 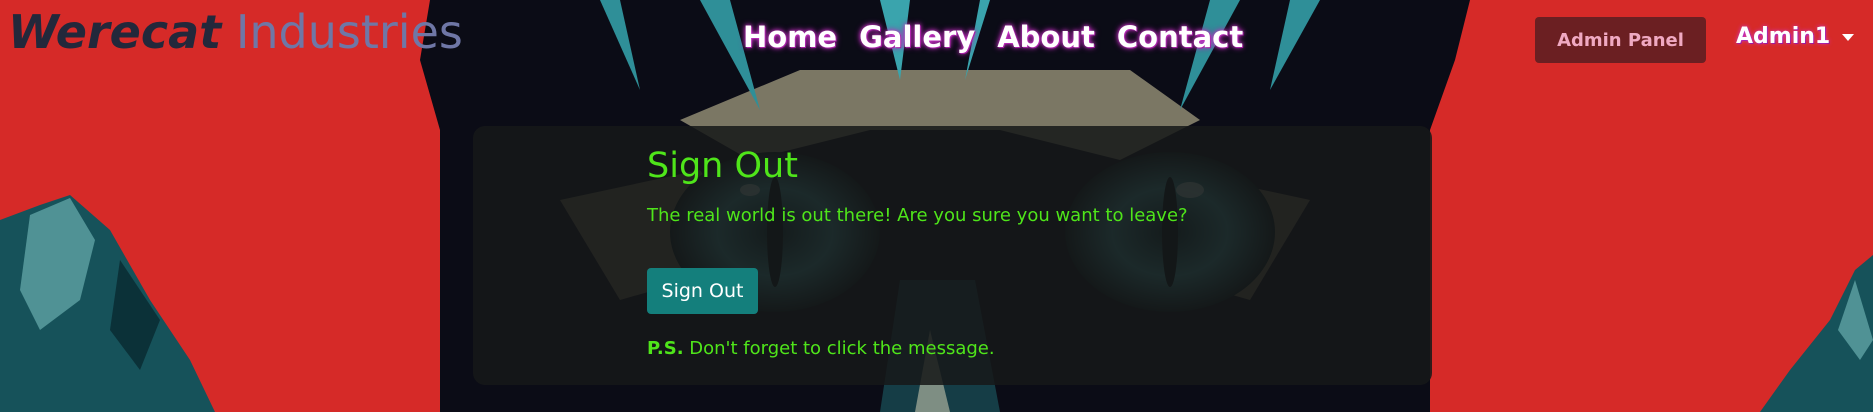 I want to click on brand-name-secondary: Industries, so click(x=349, y=32).